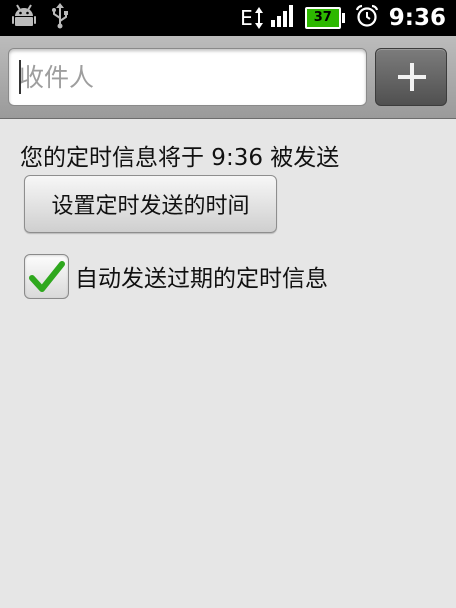  What do you see at coordinates (180, 158) in the screenshot?
I see `scheduled-send-info: 您的定时信息将于 9:36 被发送` at bounding box center [180, 158].